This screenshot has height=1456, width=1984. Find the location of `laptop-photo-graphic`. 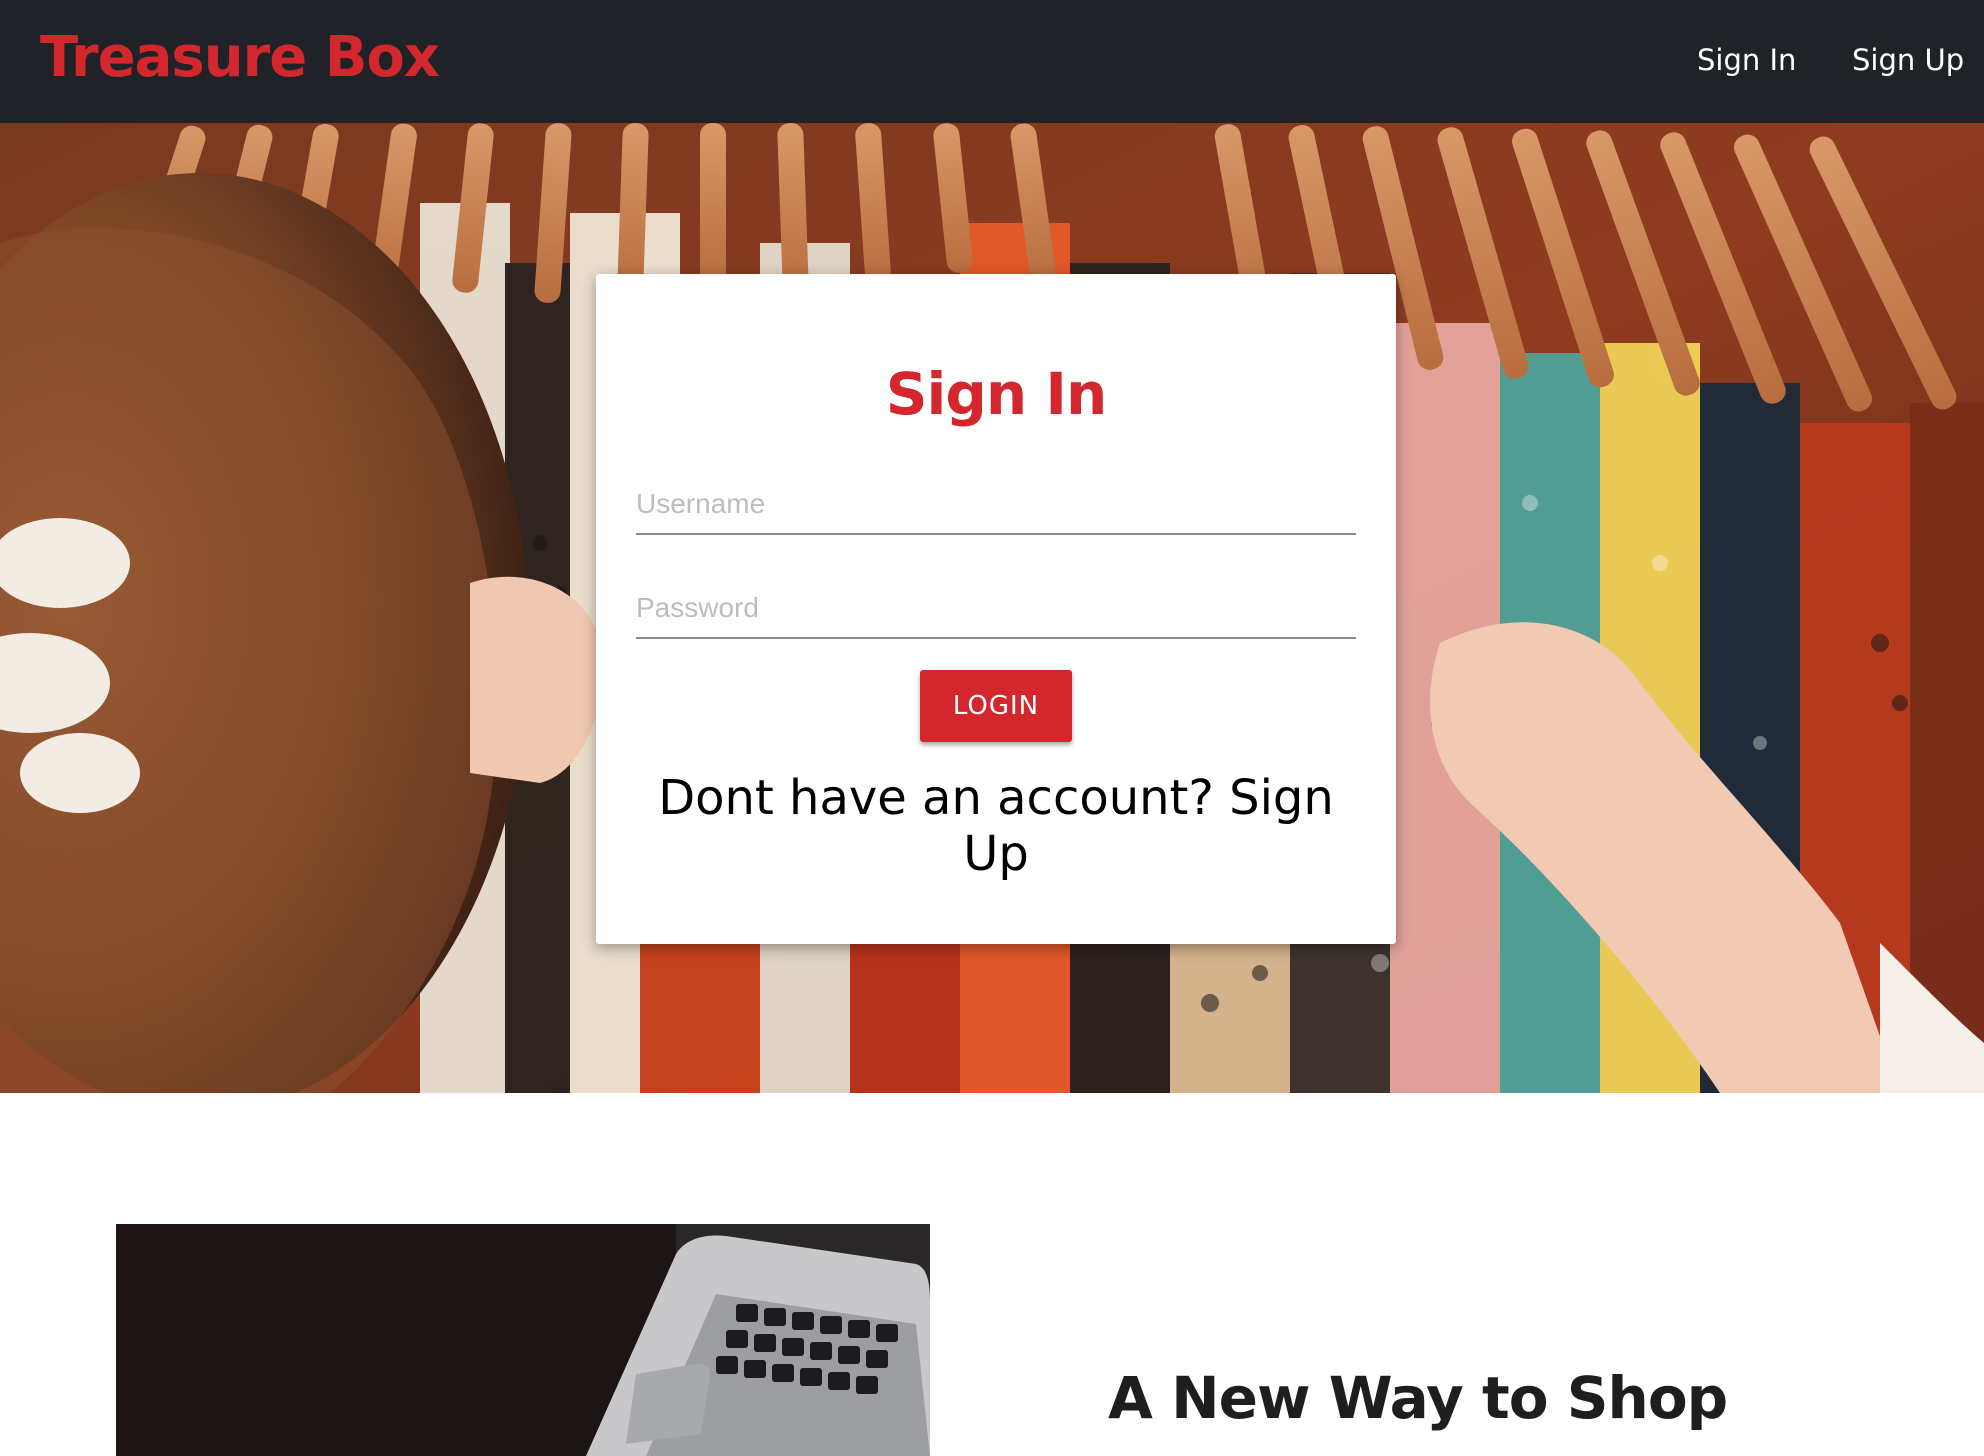

laptop-photo-graphic is located at coordinates (523, 1340).